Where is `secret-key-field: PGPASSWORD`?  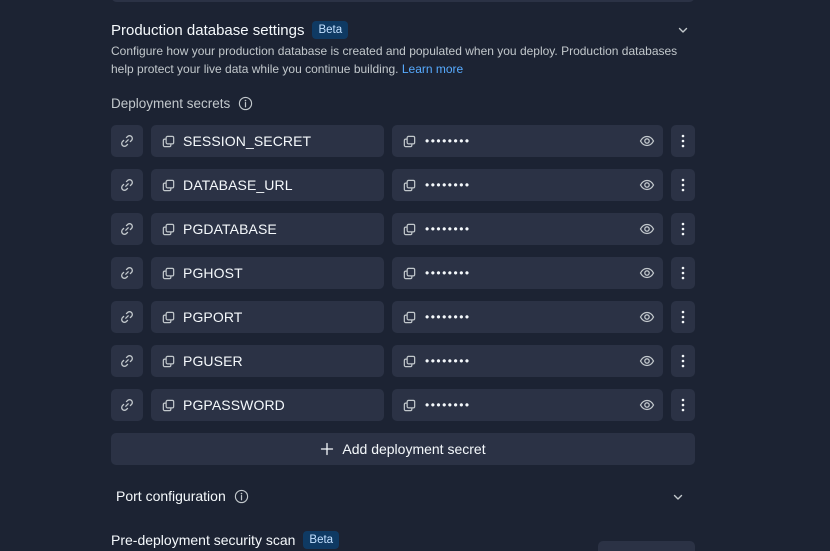 secret-key-field: PGPASSWORD is located at coordinates (267, 405).